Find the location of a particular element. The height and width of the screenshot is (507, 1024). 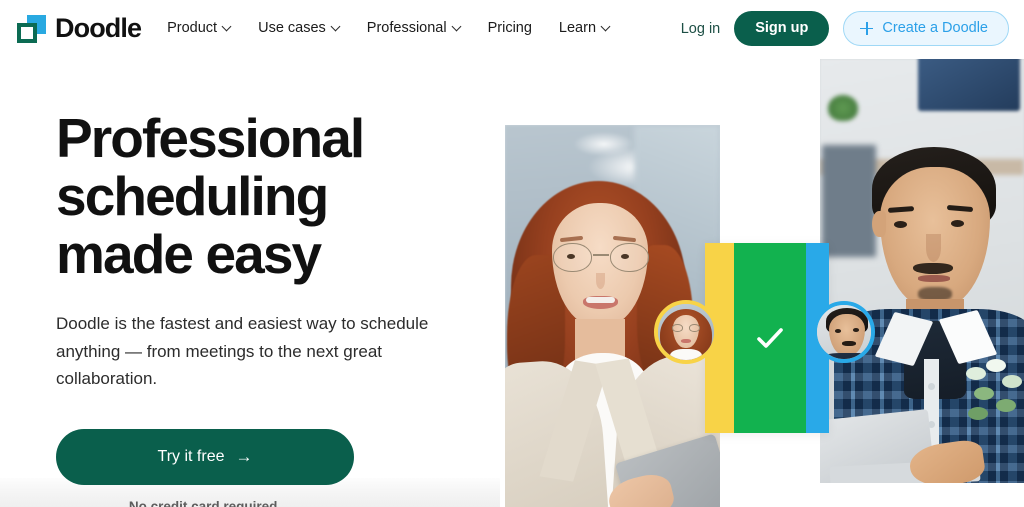

doodle-squares-logo-icon is located at coordinates (31, 28).